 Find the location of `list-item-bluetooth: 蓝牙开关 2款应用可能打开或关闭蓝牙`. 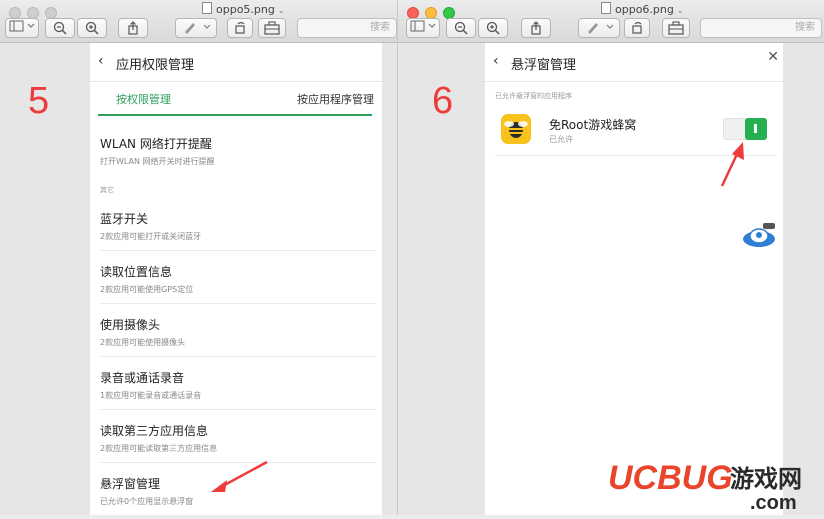

list-item-bluetooth: 蓝牙开关 2款应用可能打开或关闭蓝牙 is located at coordinates (238, 226).